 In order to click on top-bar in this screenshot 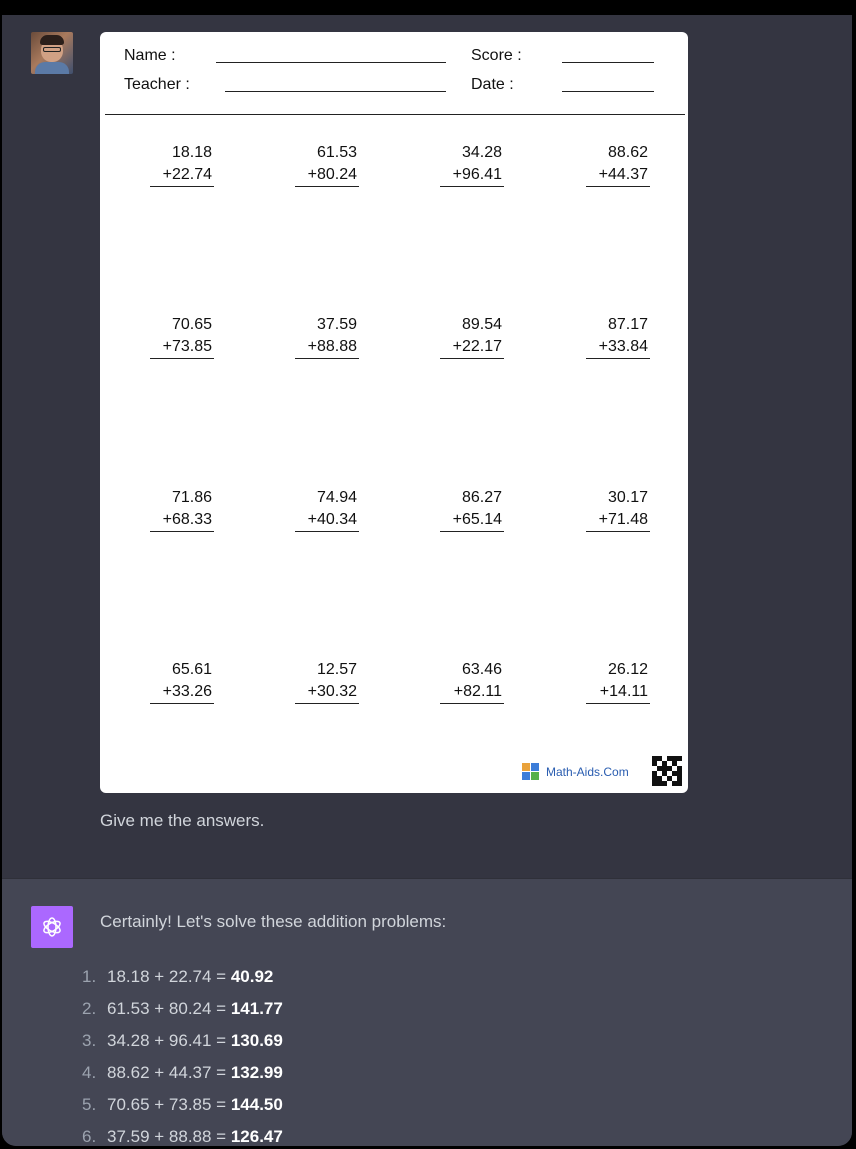, I will do `click(428, 7)`.